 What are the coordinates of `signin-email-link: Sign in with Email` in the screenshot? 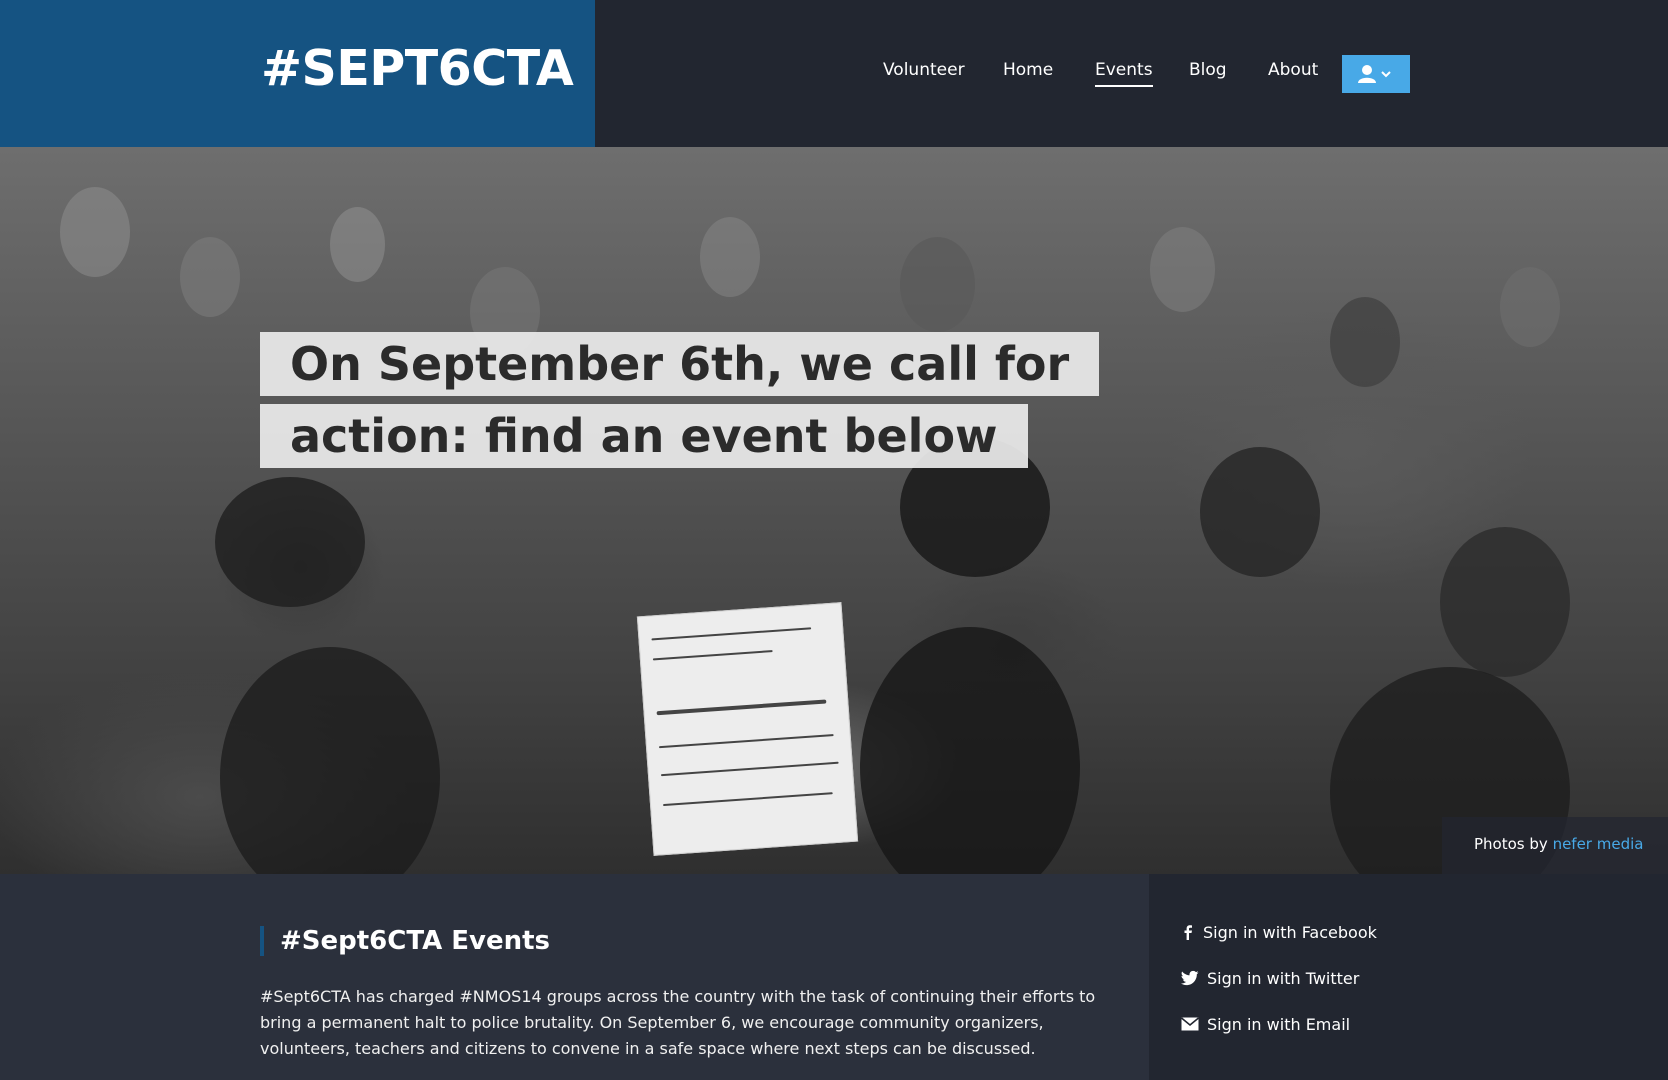 It's located at (1265, 1024).